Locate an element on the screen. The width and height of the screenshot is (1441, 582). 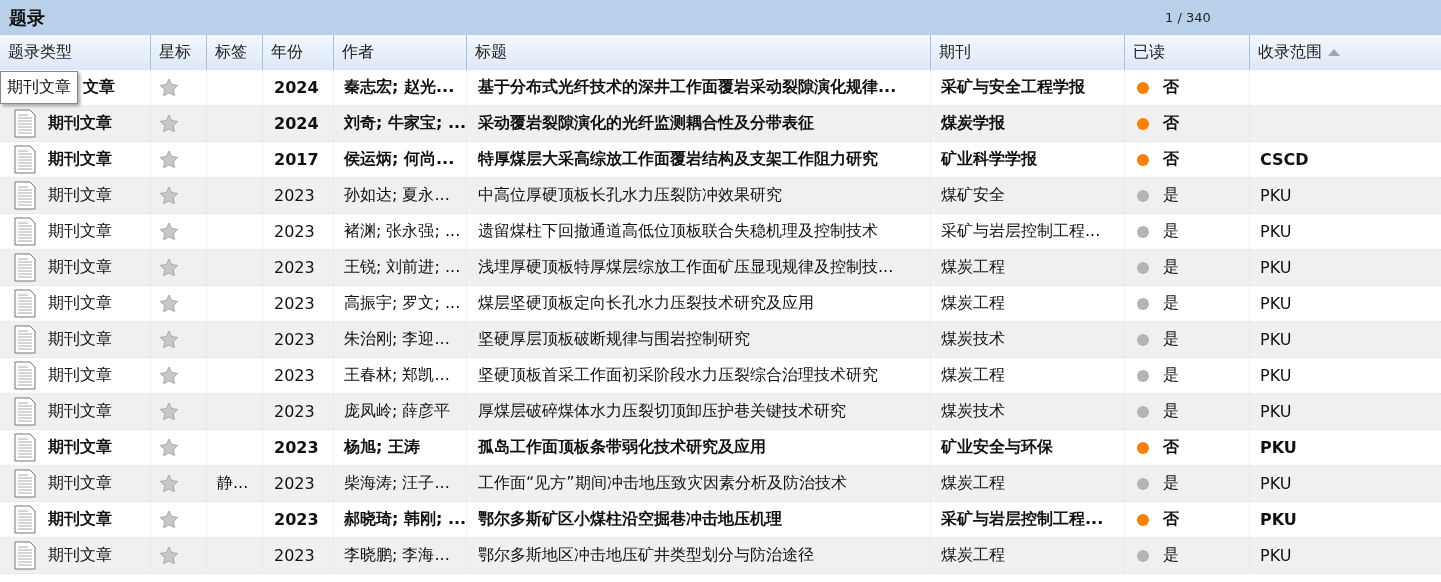
table-cell: 矿业科学学报 is located at coordinates (989, 159).